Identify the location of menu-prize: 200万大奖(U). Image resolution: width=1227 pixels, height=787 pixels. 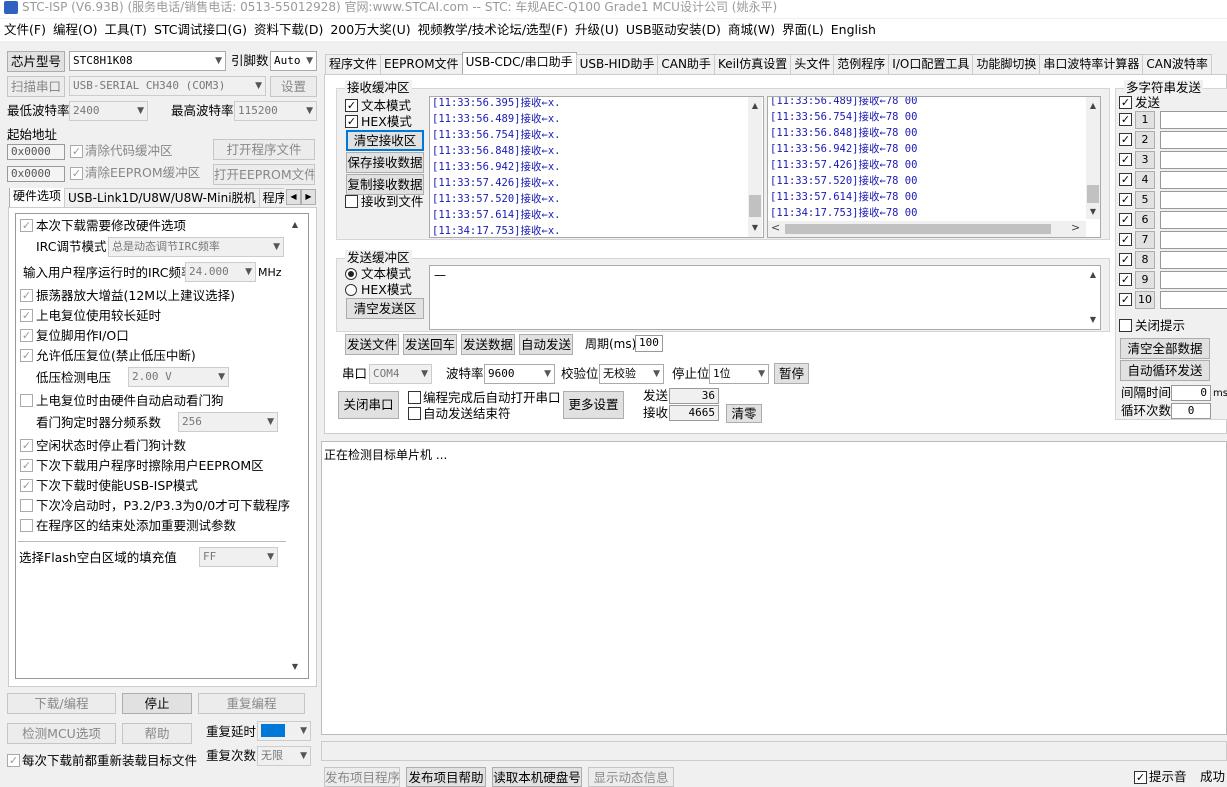
(369, 30).